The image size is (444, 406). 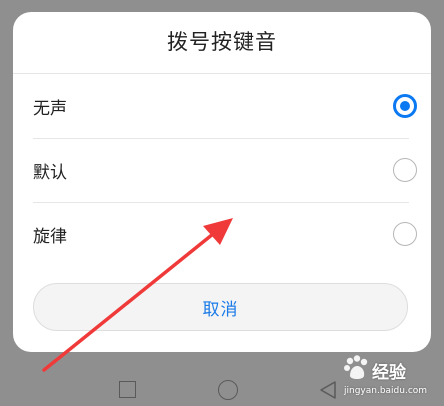 I want to click on back-icon, so click(x=328, y=390).